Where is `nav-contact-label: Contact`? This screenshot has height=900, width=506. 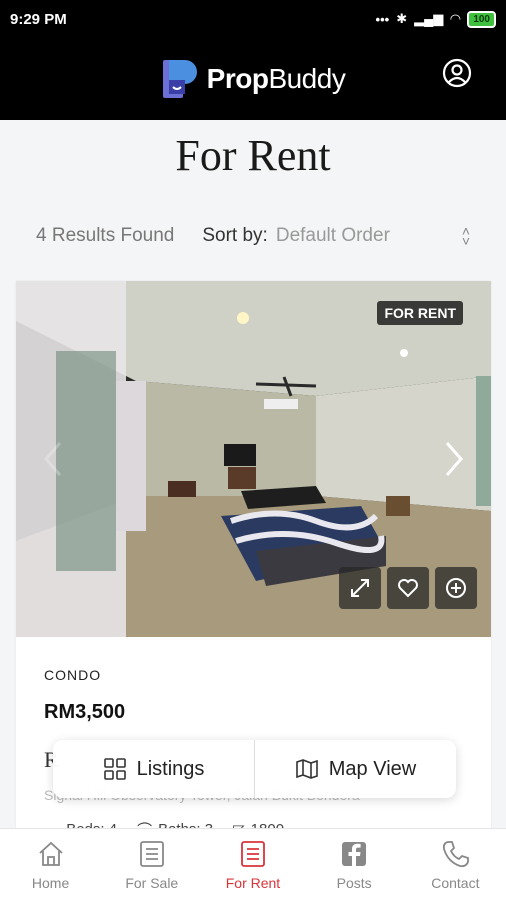 nav-contact-label: Contact is located at coordinates (455, 882).